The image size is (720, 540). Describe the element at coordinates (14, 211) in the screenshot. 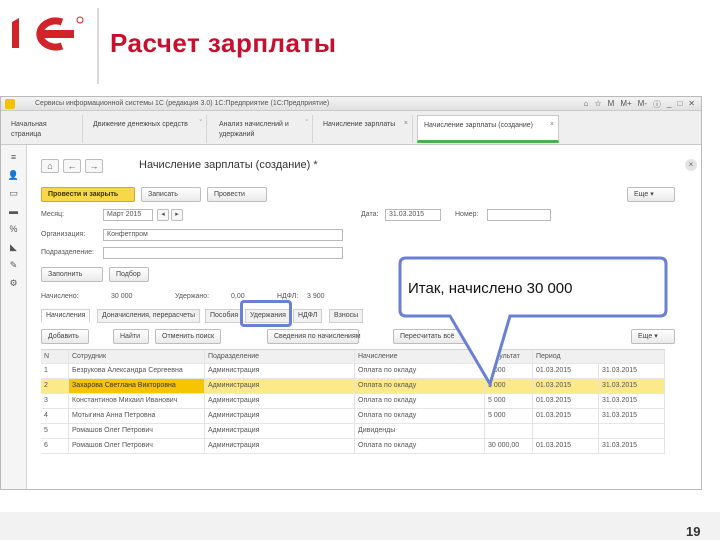

I see `list-icon: ▬` at that location.